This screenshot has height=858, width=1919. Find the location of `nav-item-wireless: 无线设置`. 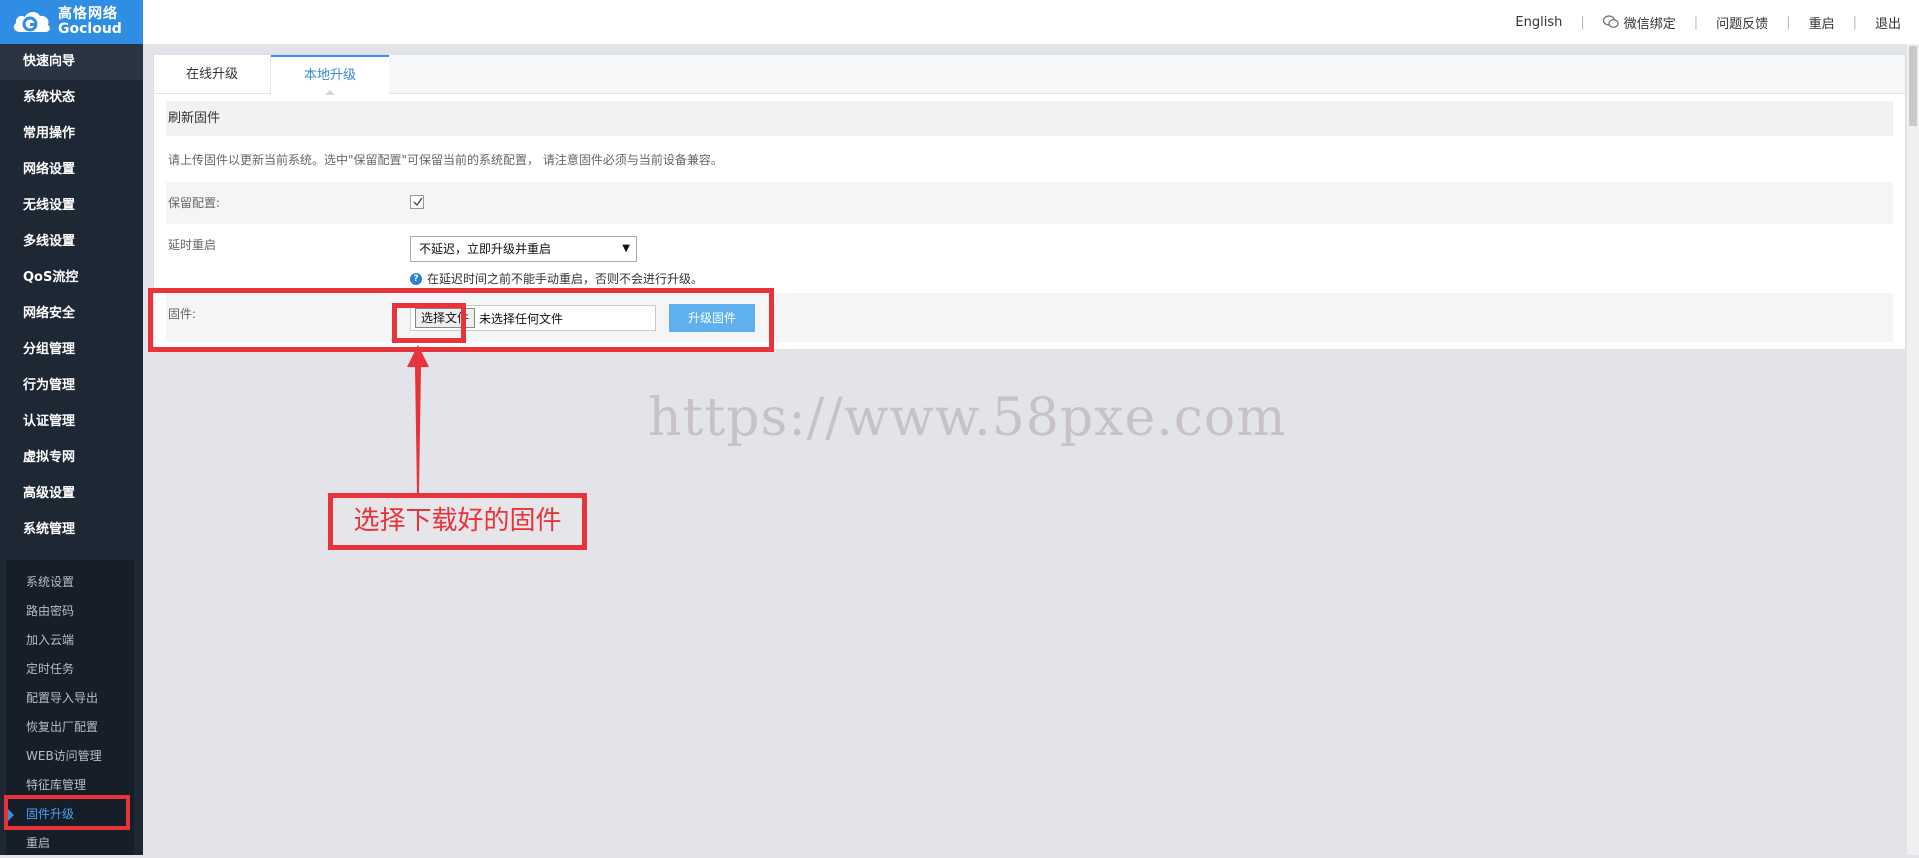

nav-item-wireless: 无线设置 is located at coordinates (71, 206).